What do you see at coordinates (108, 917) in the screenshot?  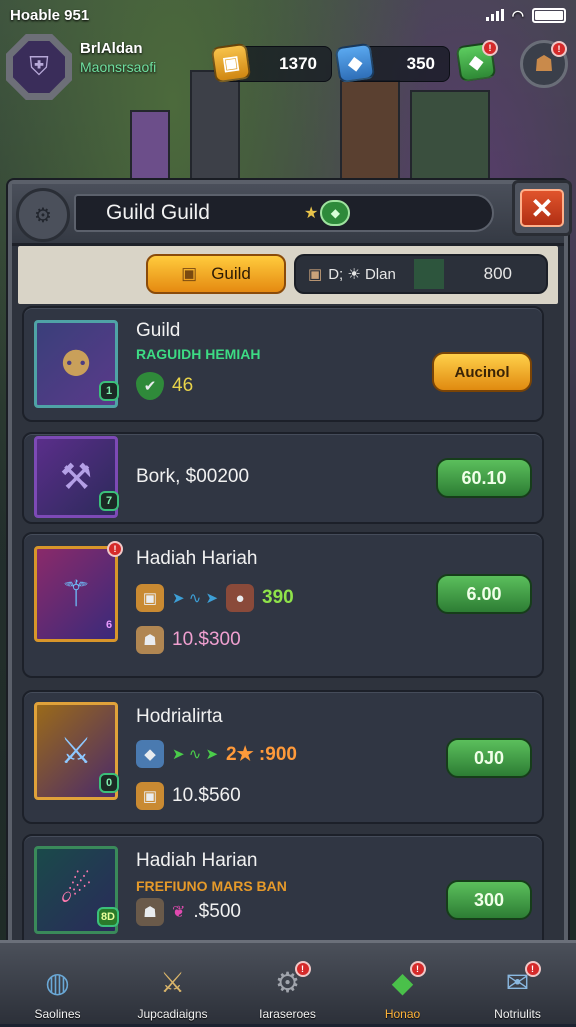 I see `level-badge: 8D` at bounding box center [108, 917].